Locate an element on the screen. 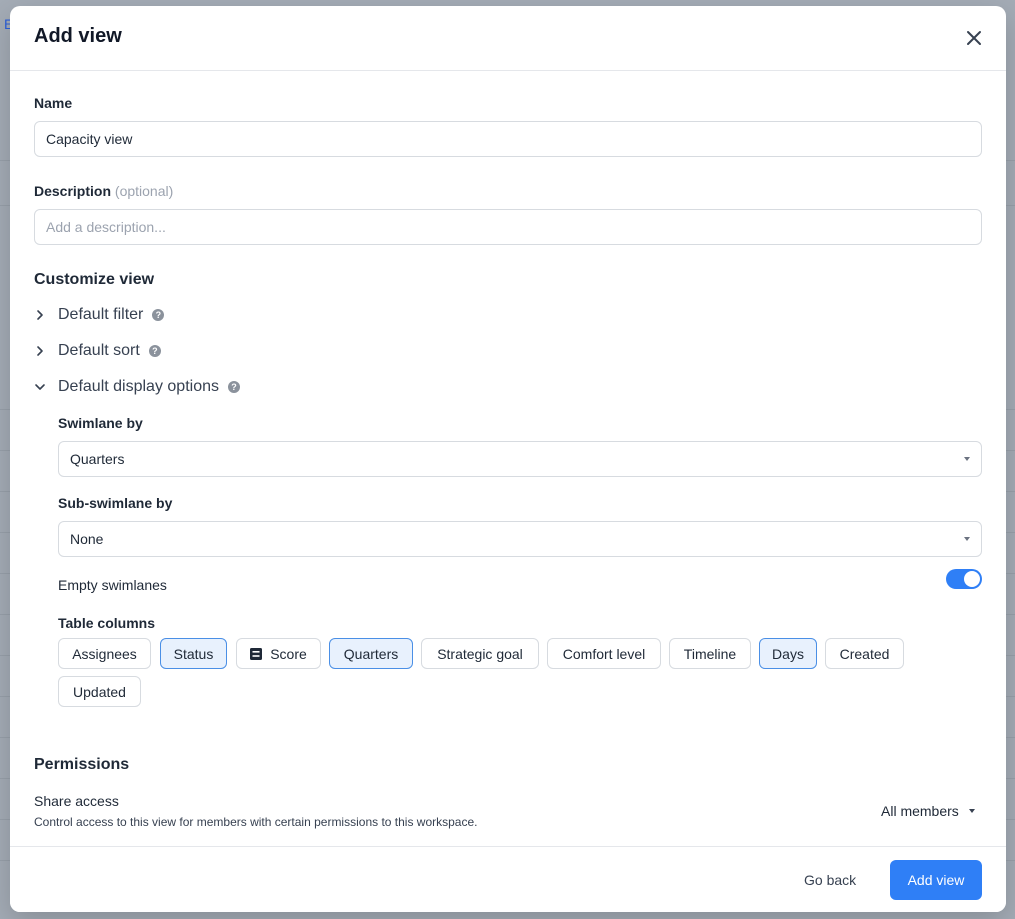 The image size is (1015, 919). default-filter-label: Default filter is located at coordinates (101, 314).